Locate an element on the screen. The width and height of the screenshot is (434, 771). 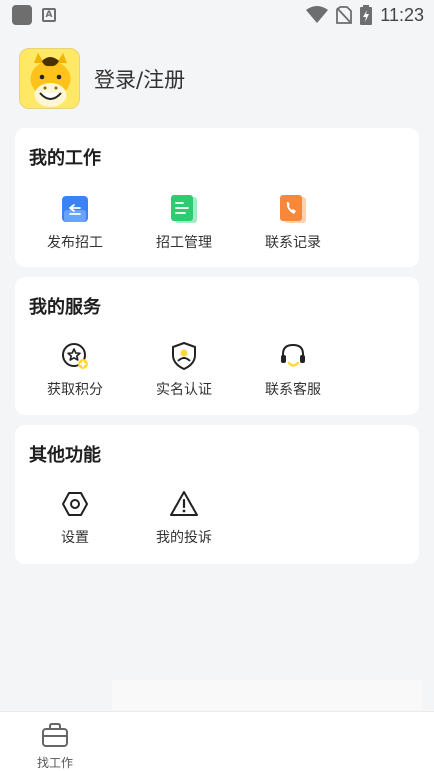
contact-record-button: 联系记录 is located at coordinates (293, 223).